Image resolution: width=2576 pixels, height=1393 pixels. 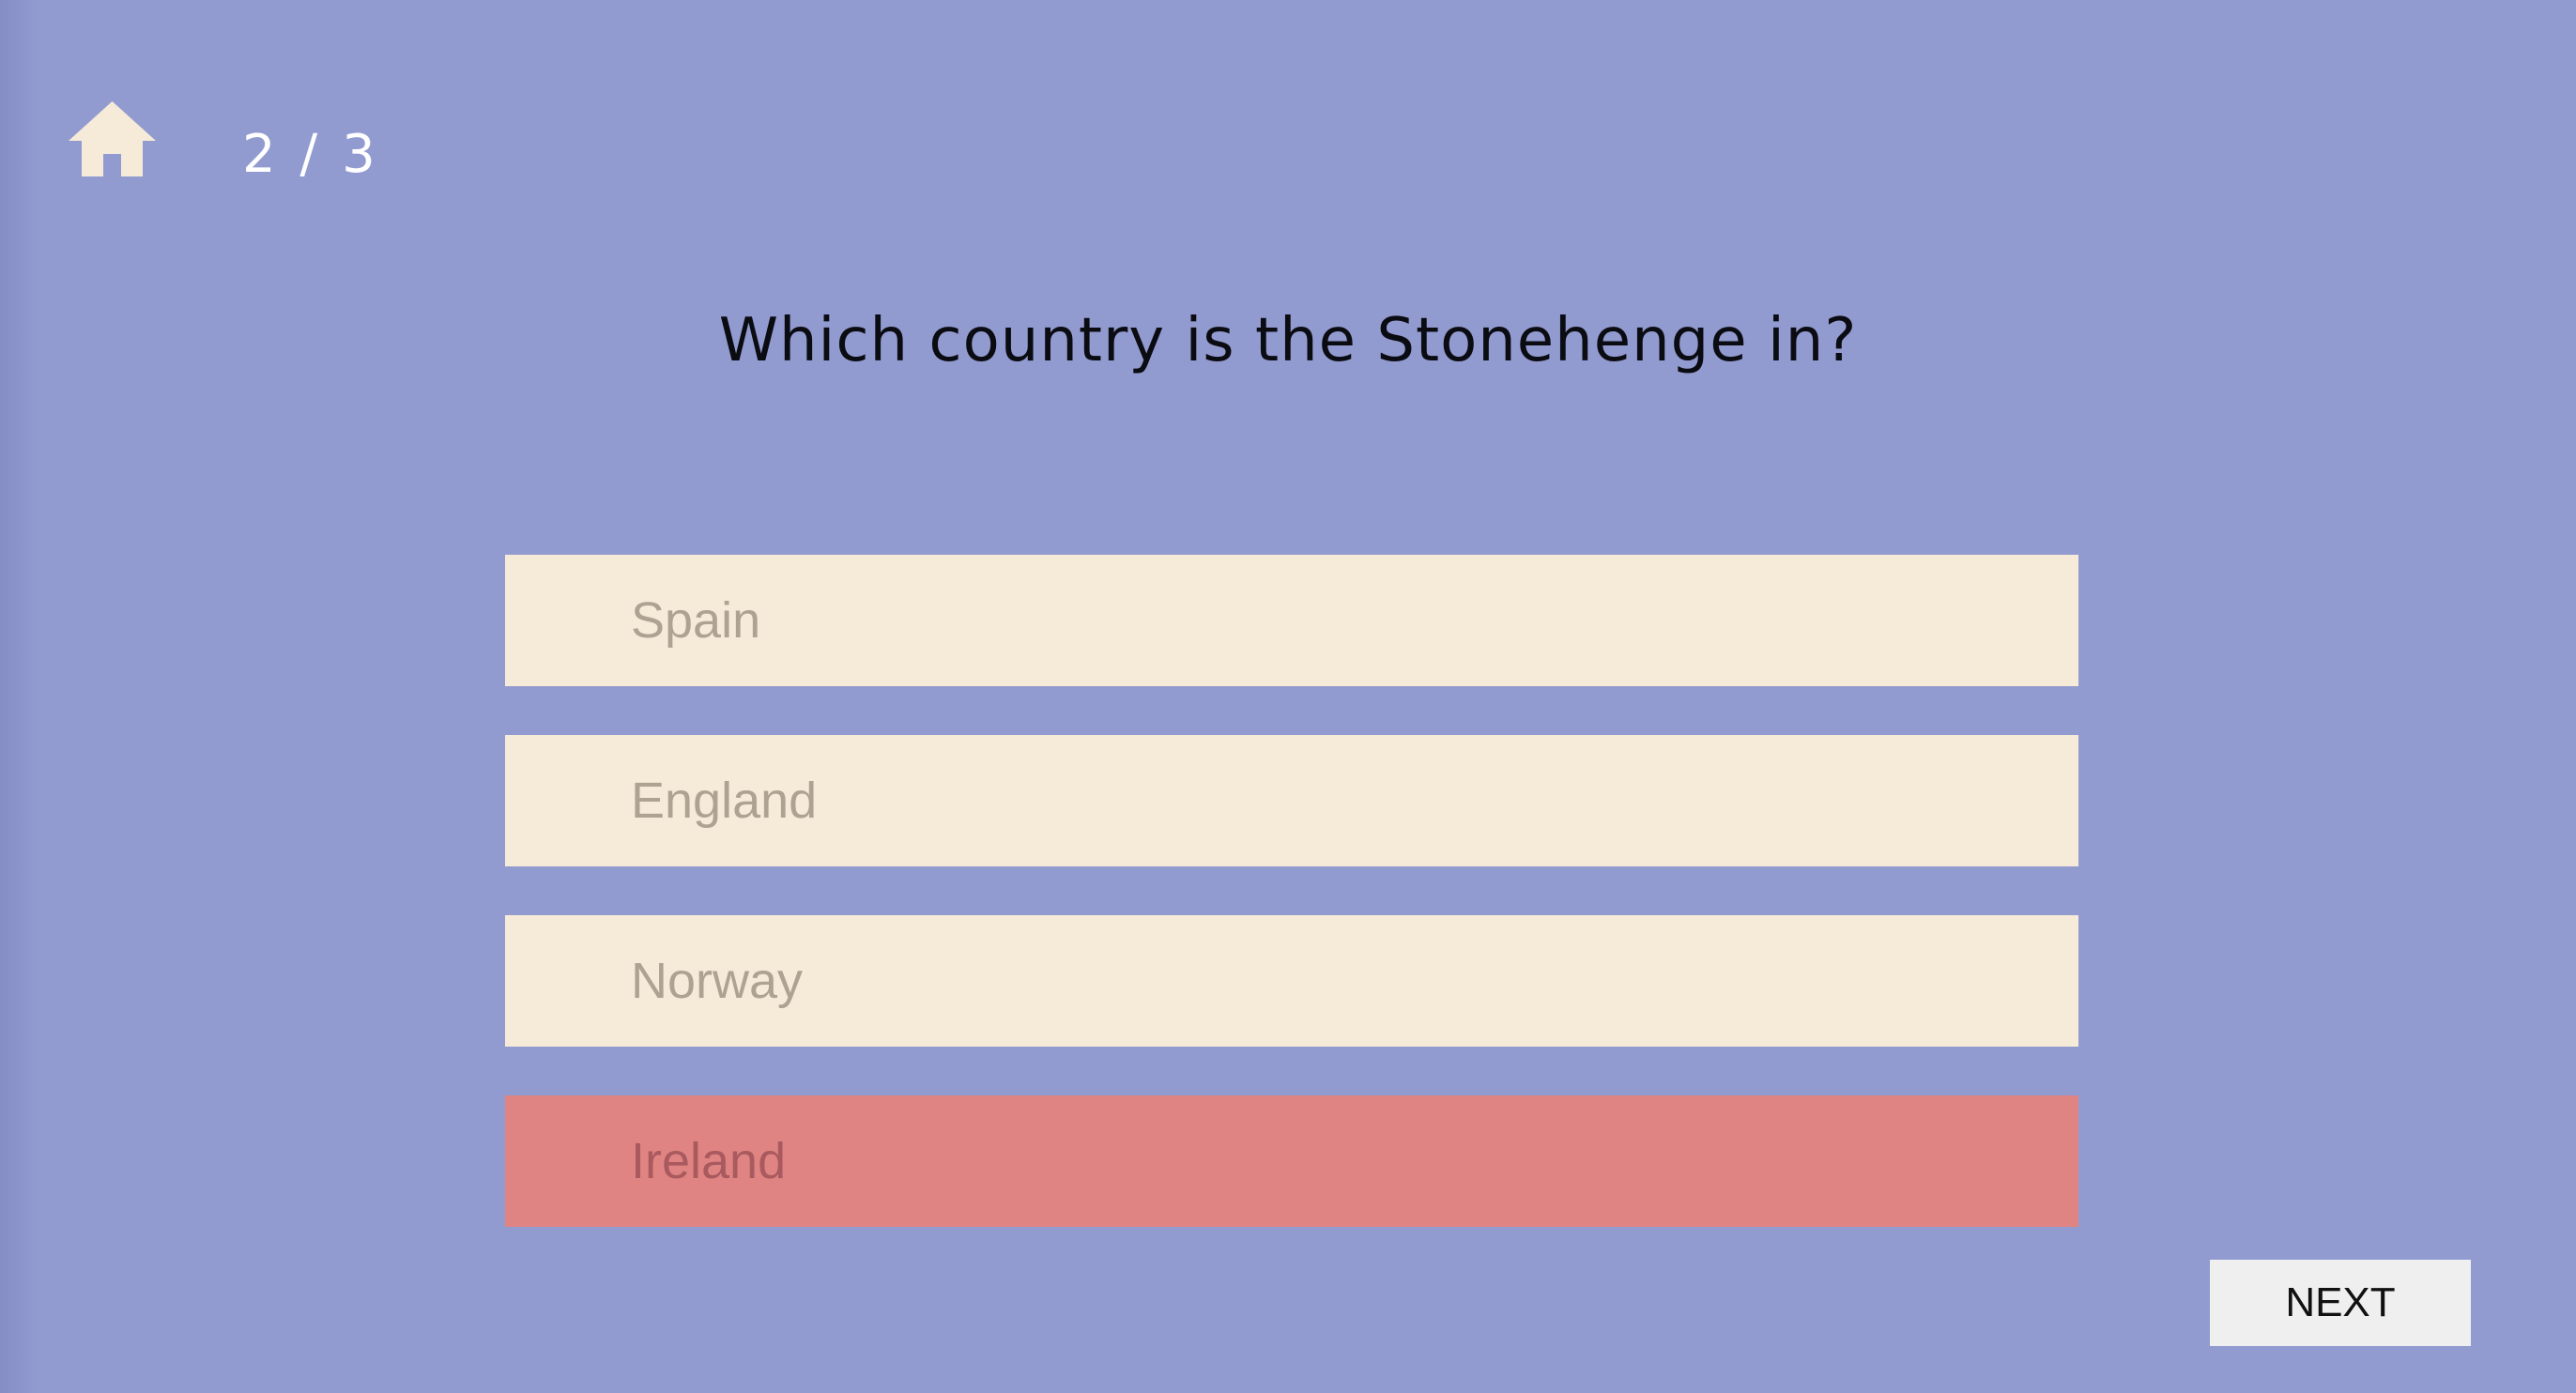 What do you see at coordinates (1291, 800) in the screenshot?
I see `answer-option-england: England` at bounding box center [1291, 800].